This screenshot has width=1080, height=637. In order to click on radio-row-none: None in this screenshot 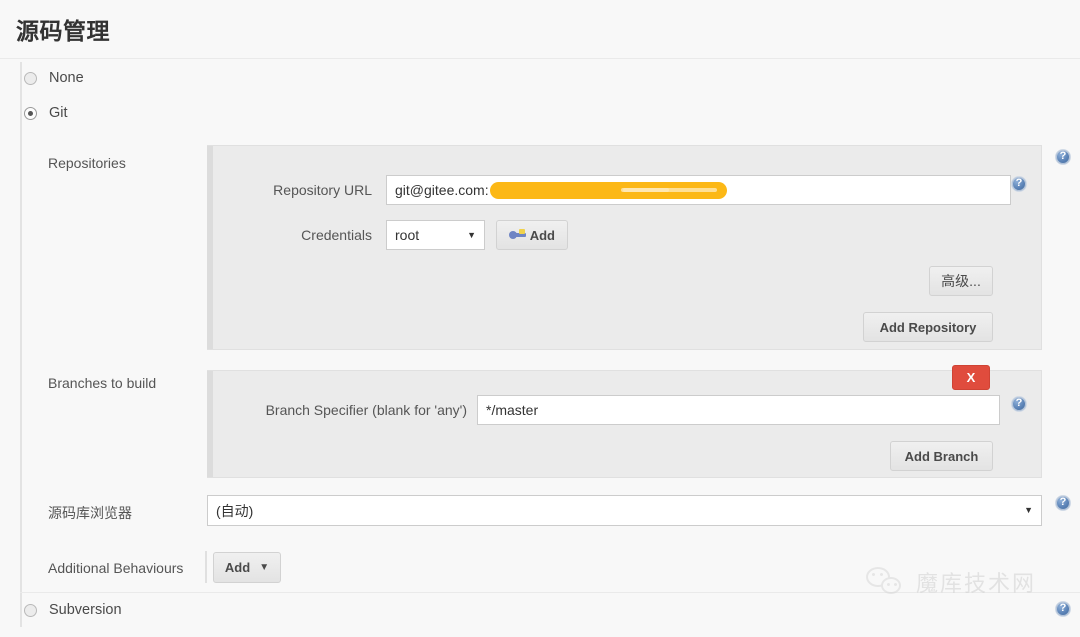, I will do `click(54, 78)`.